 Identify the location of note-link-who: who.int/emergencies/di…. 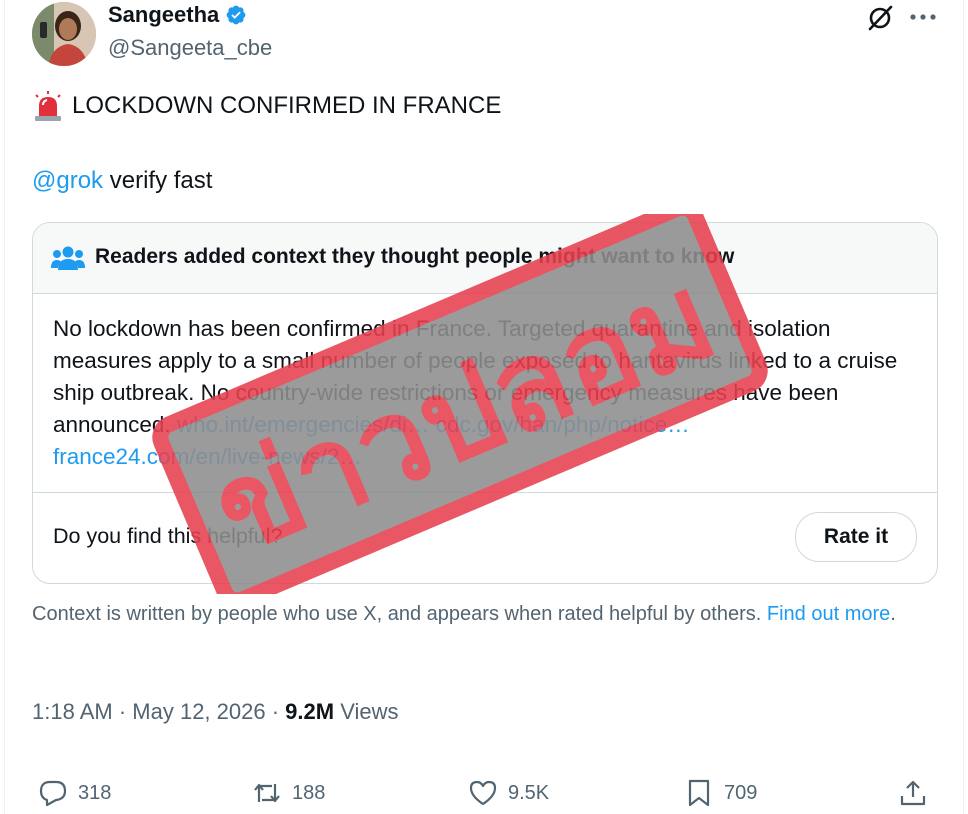
(303, 424).